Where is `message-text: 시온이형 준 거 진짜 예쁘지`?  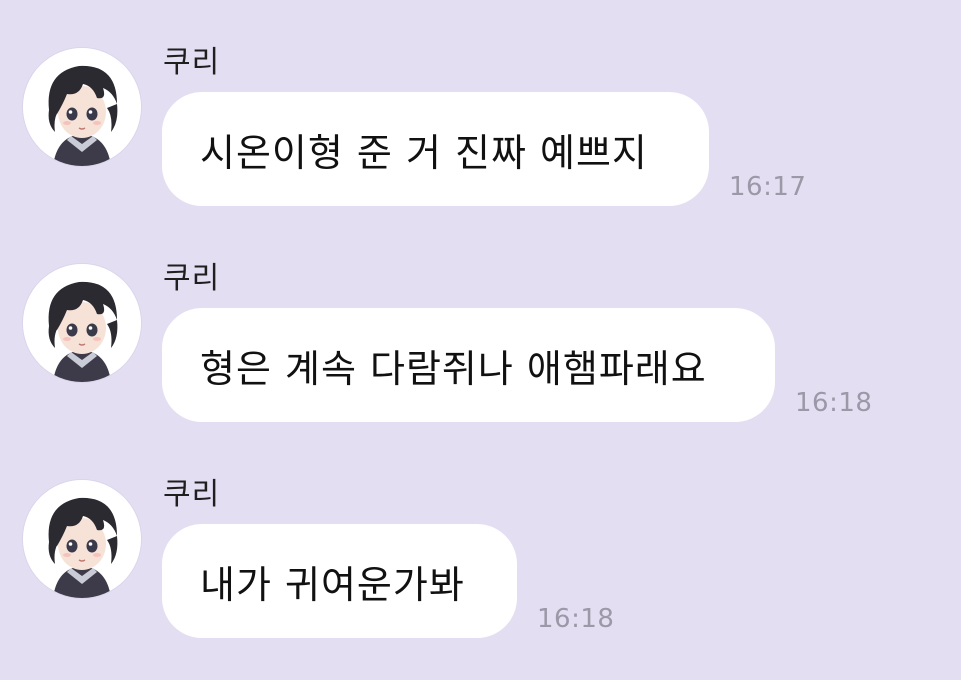
message-text: 시온이형 준 거 진짜 예쁘지 is located at coordinates (424, 152).